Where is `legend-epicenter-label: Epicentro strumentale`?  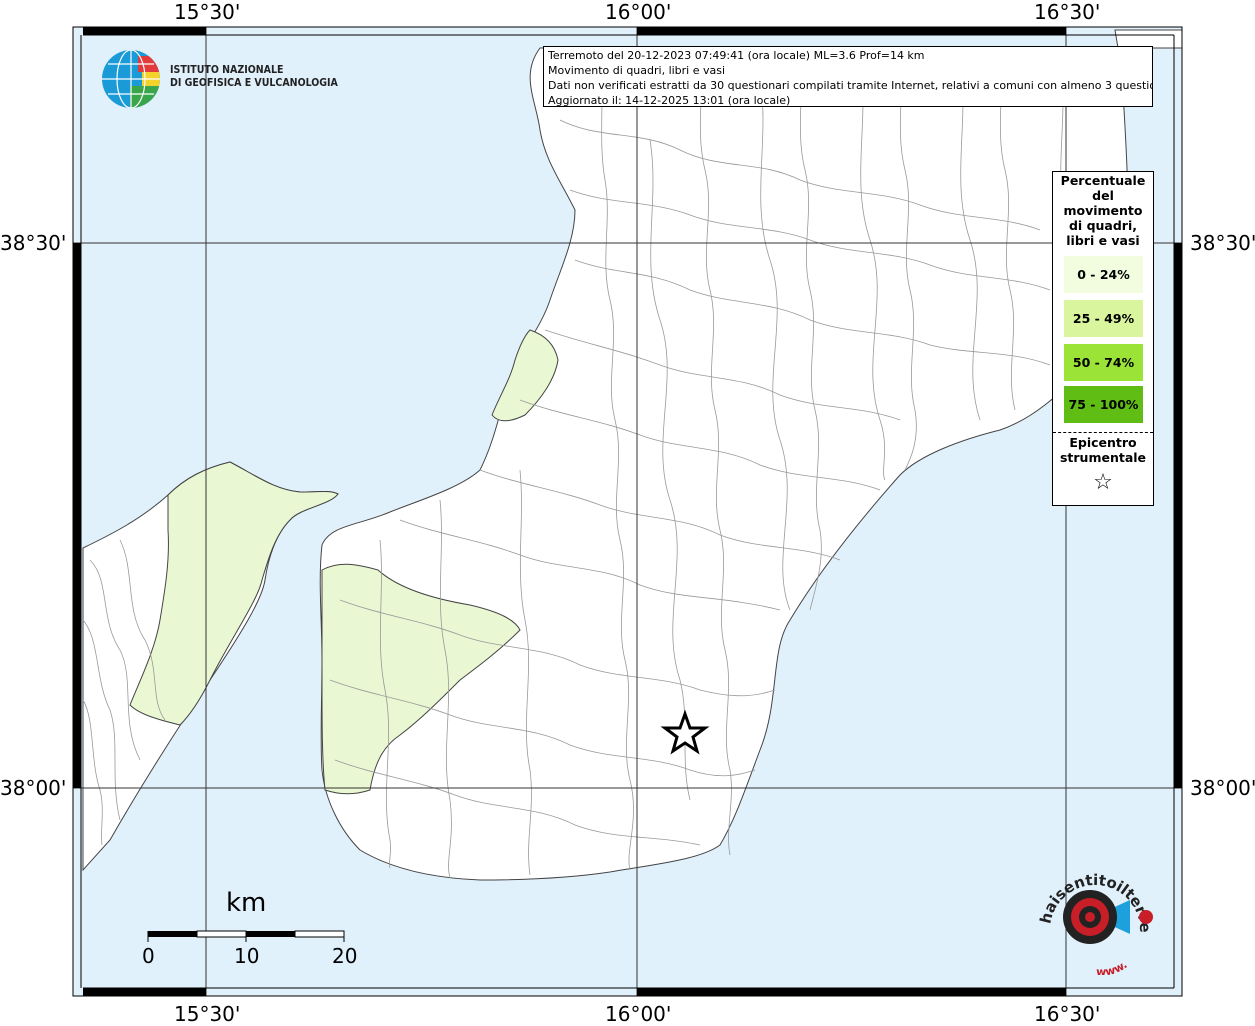 legend-epicenter-label: Epicentro strumentale is located at coordinates (1103, 450).